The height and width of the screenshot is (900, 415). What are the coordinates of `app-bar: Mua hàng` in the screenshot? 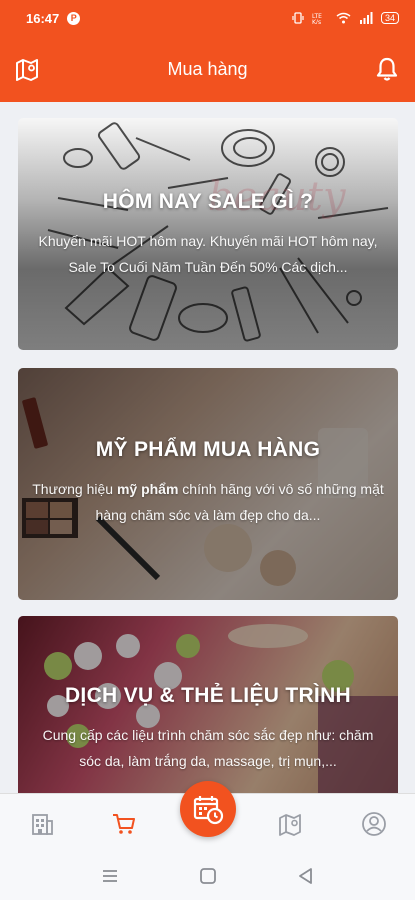 It's located at (207, 69).